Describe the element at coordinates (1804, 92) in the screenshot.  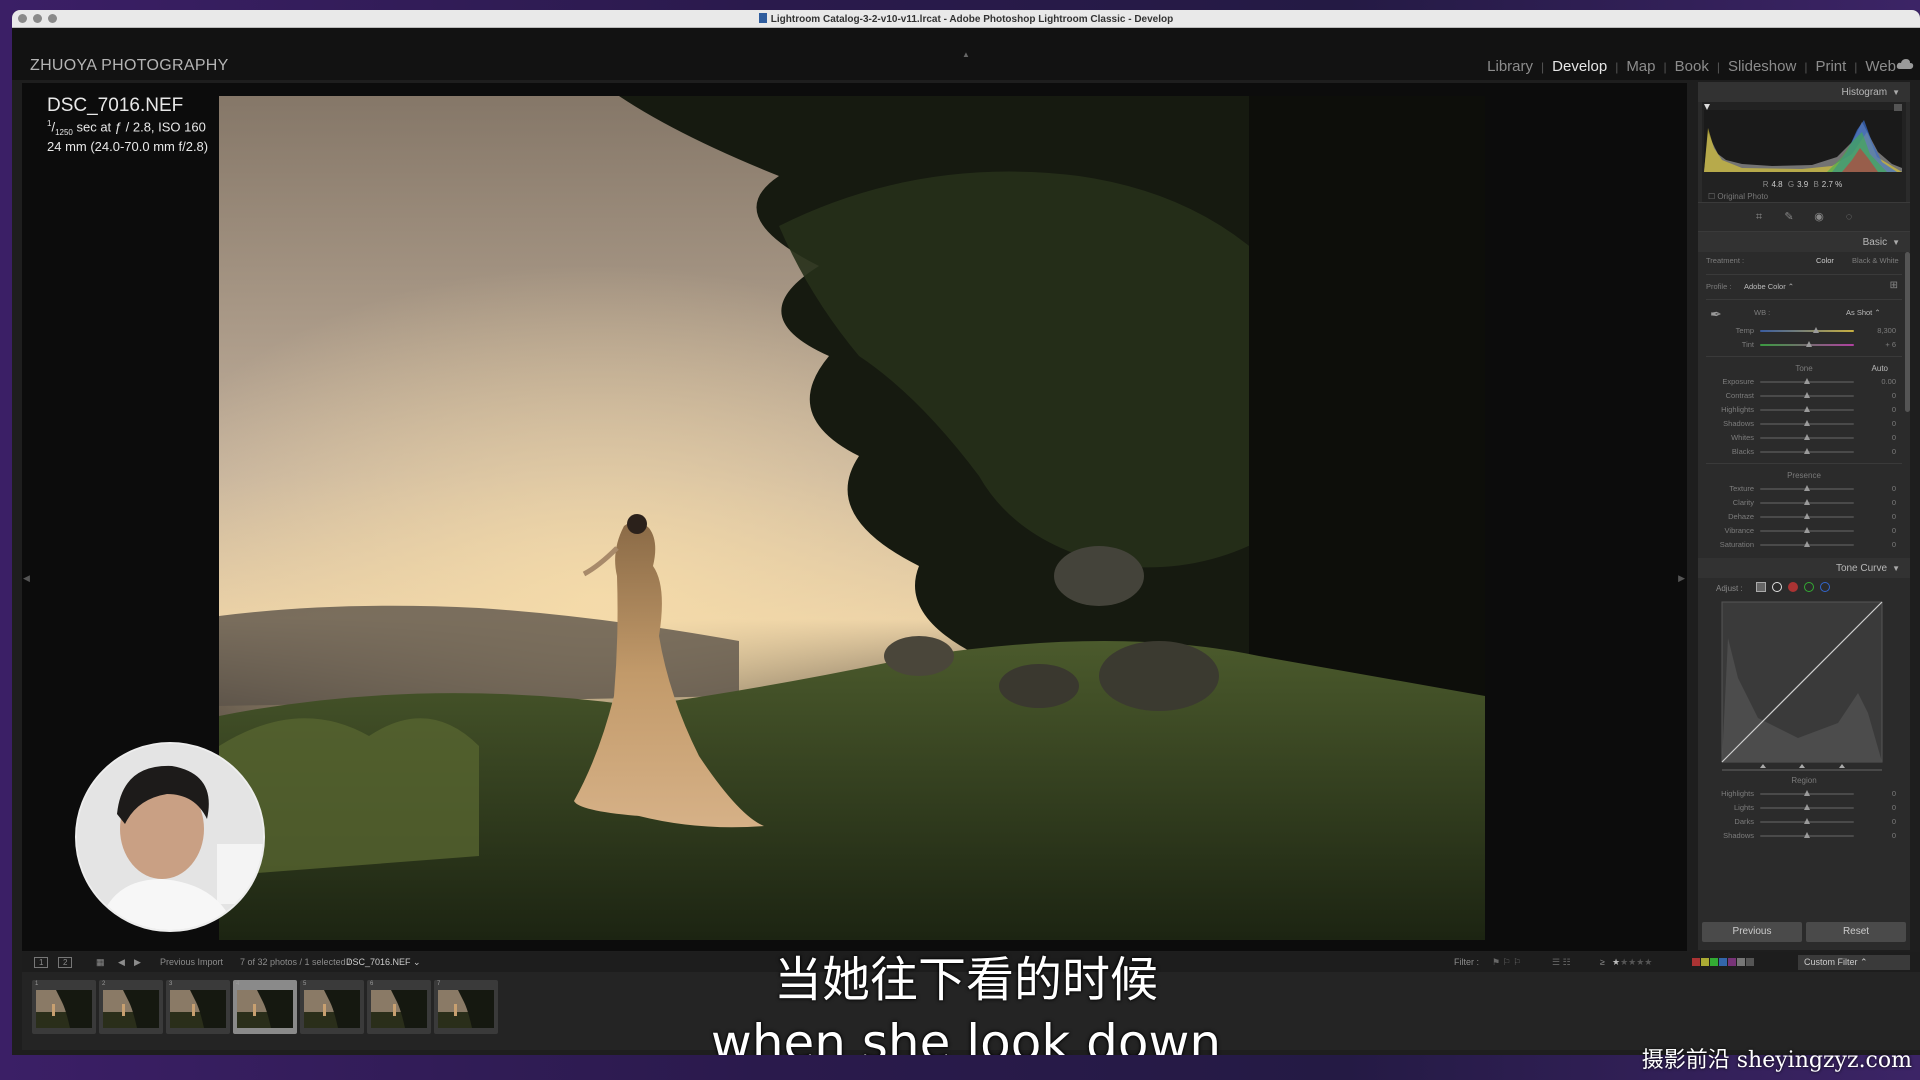
I see `histogram-header: Histogram ▼` at that location.